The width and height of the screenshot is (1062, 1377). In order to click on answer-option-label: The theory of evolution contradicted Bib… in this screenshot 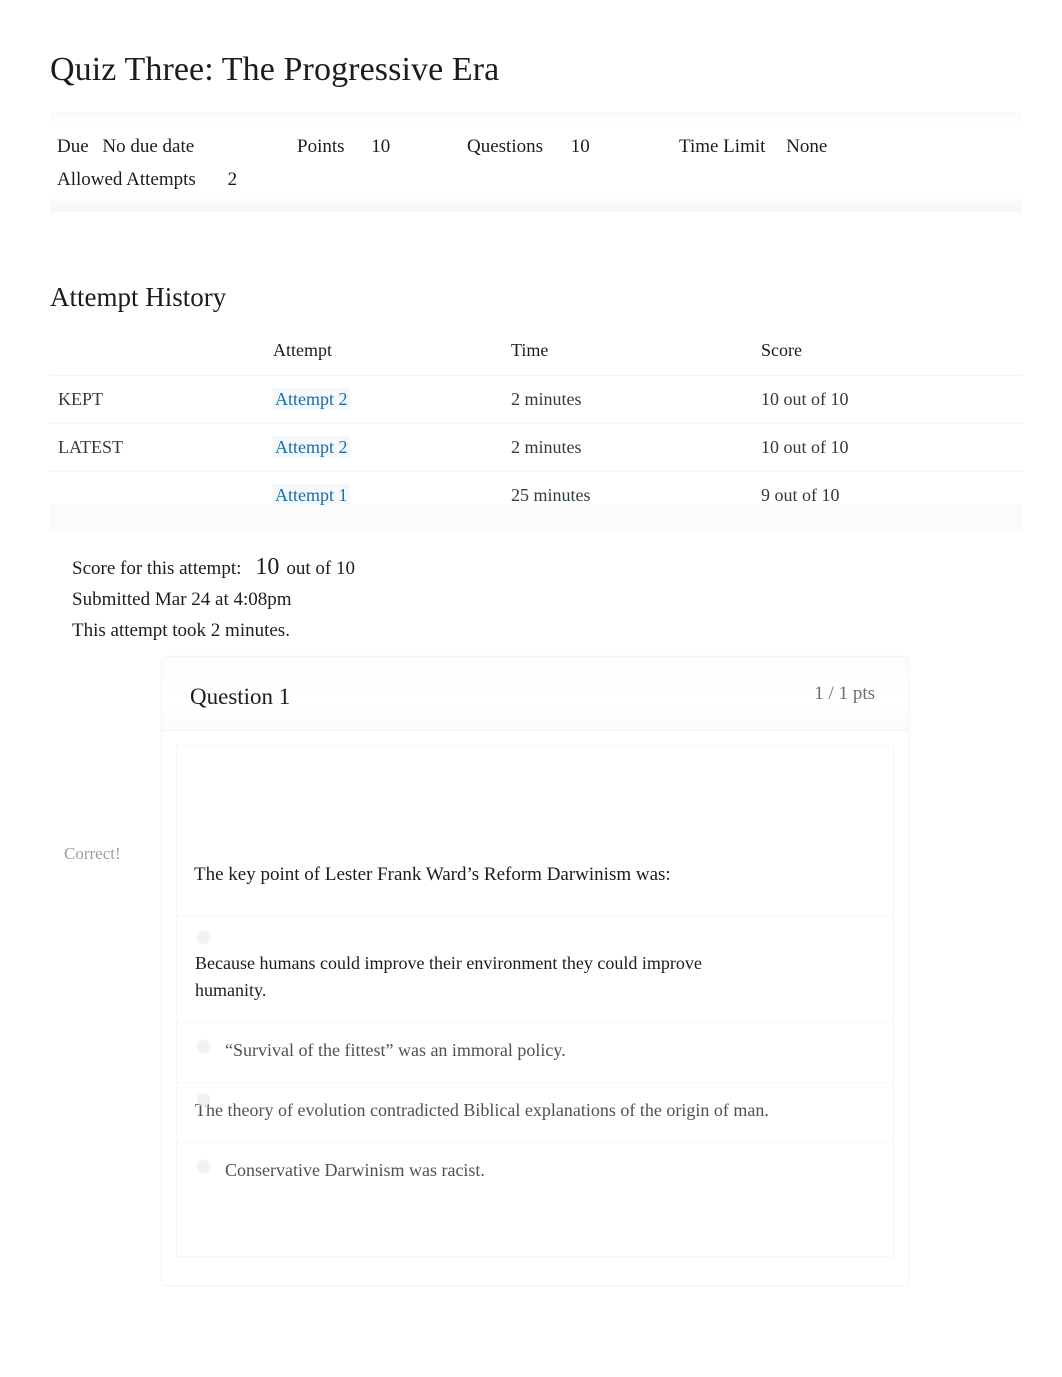, I will do `click(482, 1110)`.